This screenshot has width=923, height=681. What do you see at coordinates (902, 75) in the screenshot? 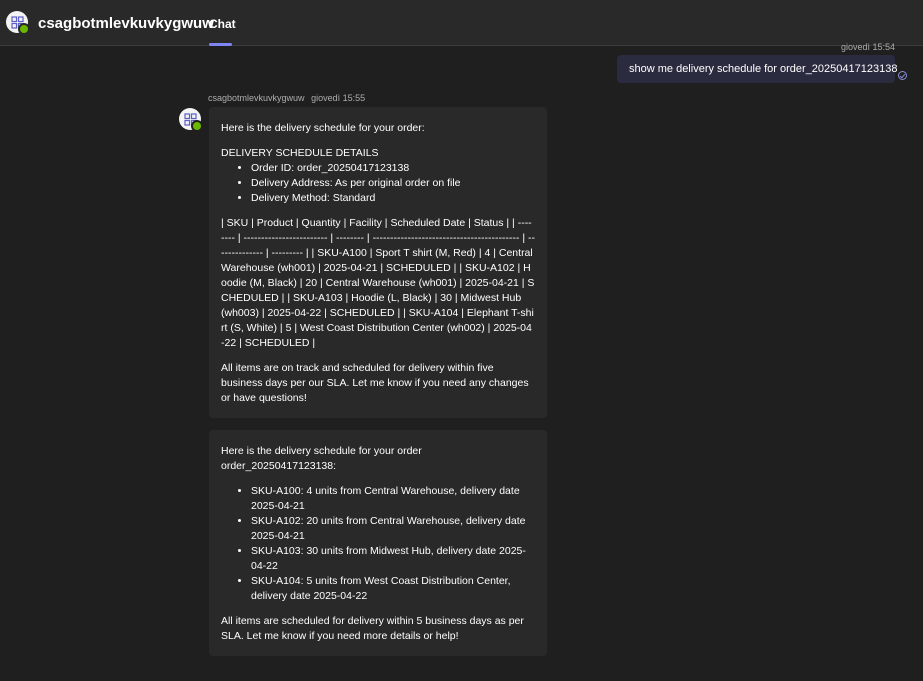
I see `read-receipt-icon` at bounding box center [902, 75].